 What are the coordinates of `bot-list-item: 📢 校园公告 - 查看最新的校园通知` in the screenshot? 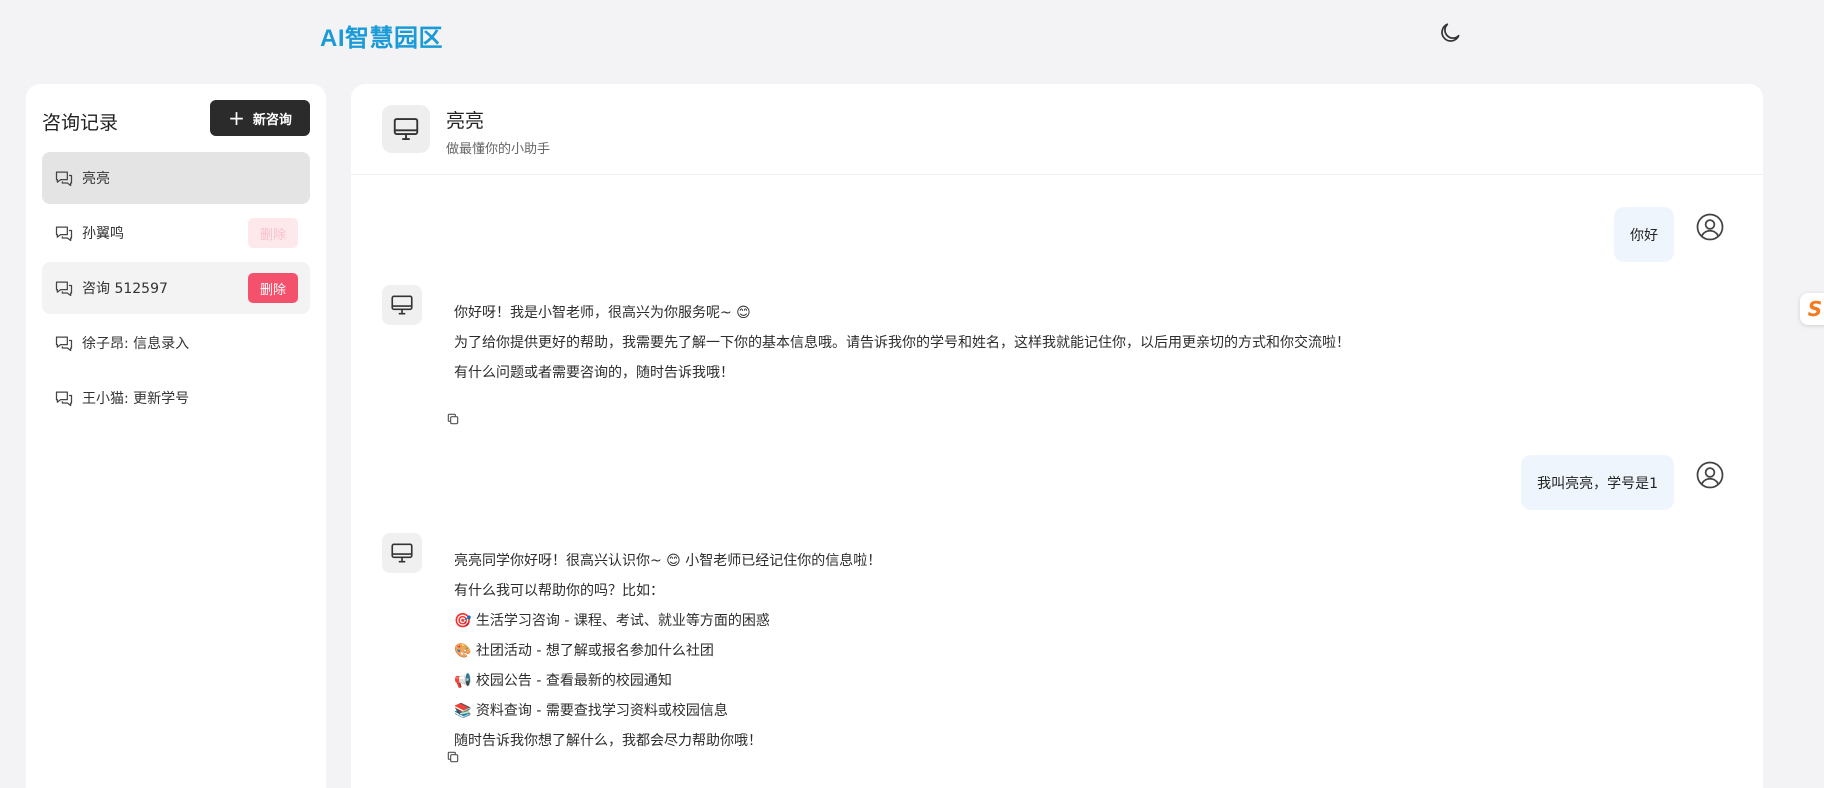 It's located at (563, 681).